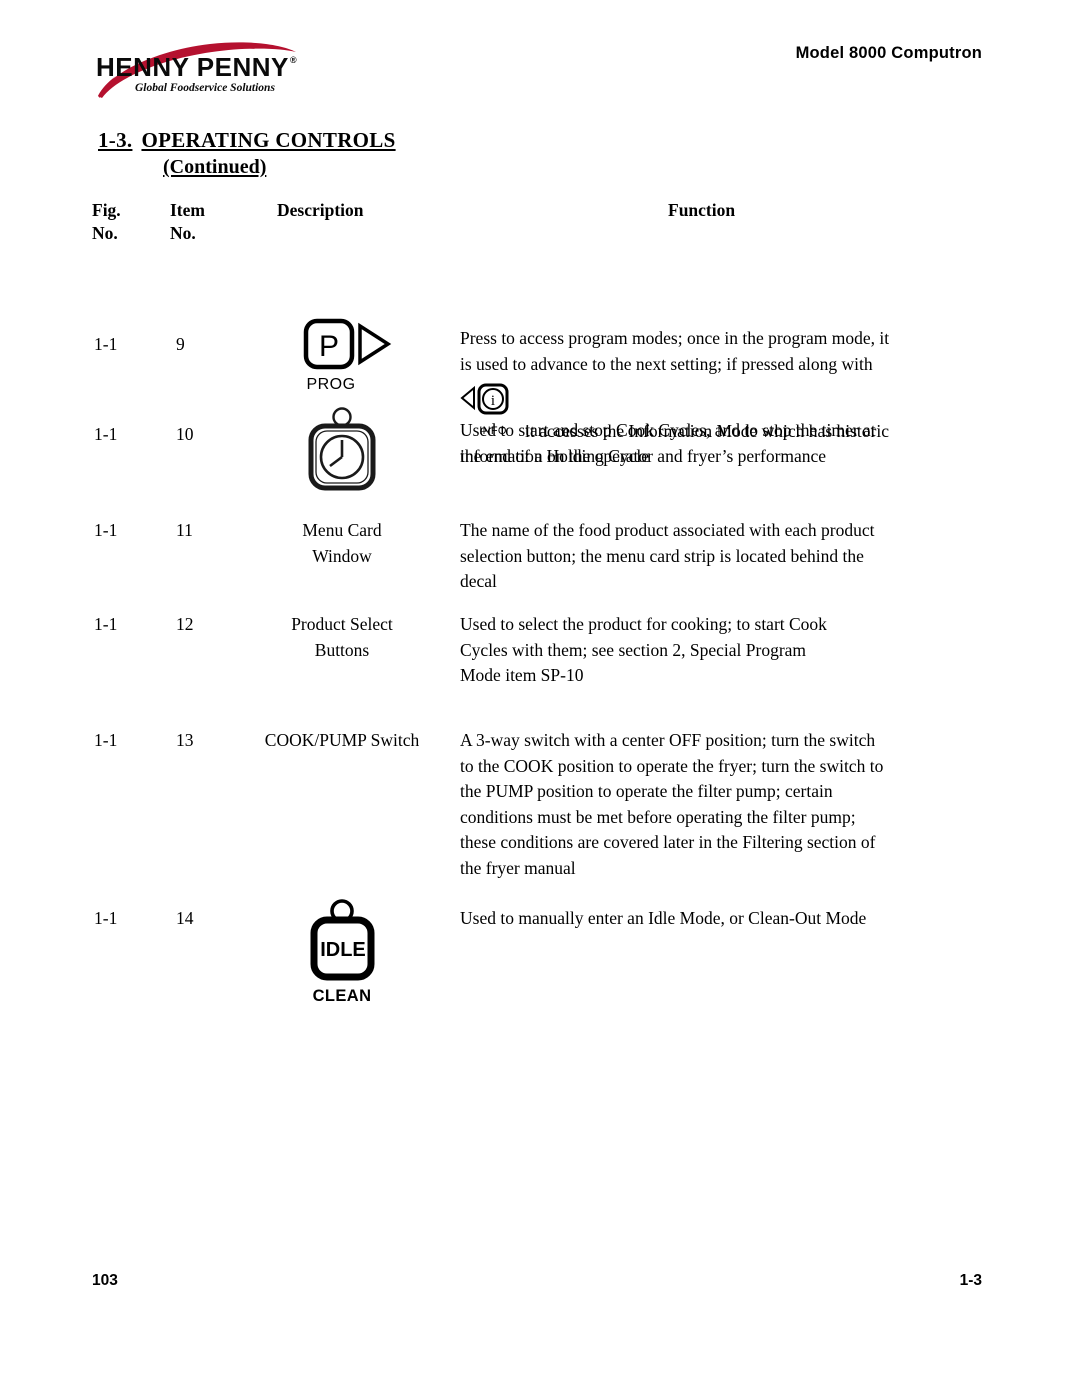 The height and width of the screenshot is (1397, 1080). I want to click on column-header-description: Description, so click(320, 210).